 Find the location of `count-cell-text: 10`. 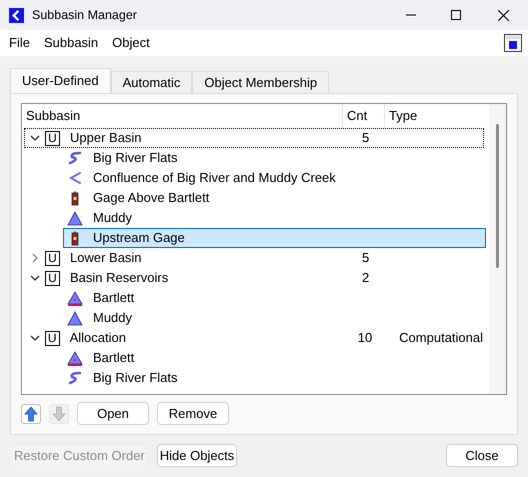

count-cell-text: 10 is located at coordinates (366, 338).